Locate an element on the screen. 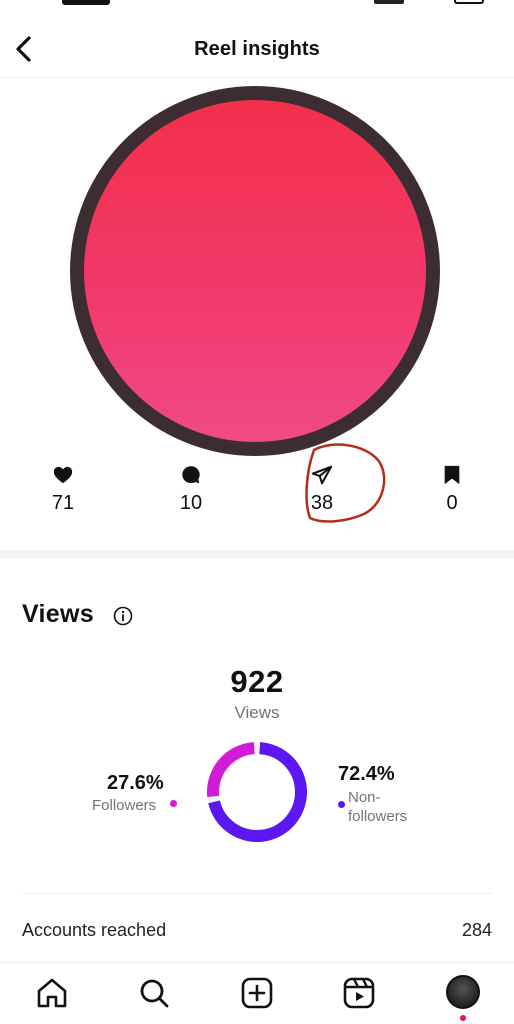  reels-icon is located at coordinates (359, 993).